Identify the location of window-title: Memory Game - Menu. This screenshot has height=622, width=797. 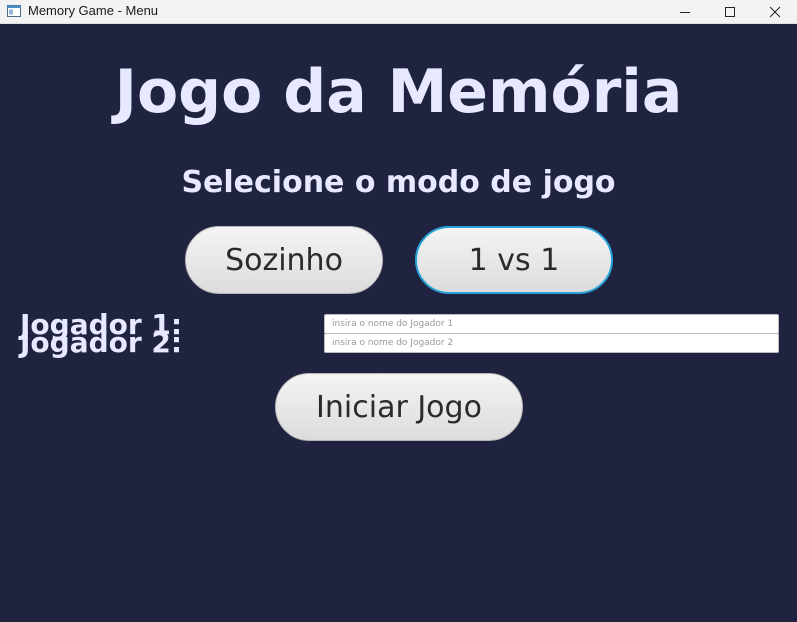
(93, 10).